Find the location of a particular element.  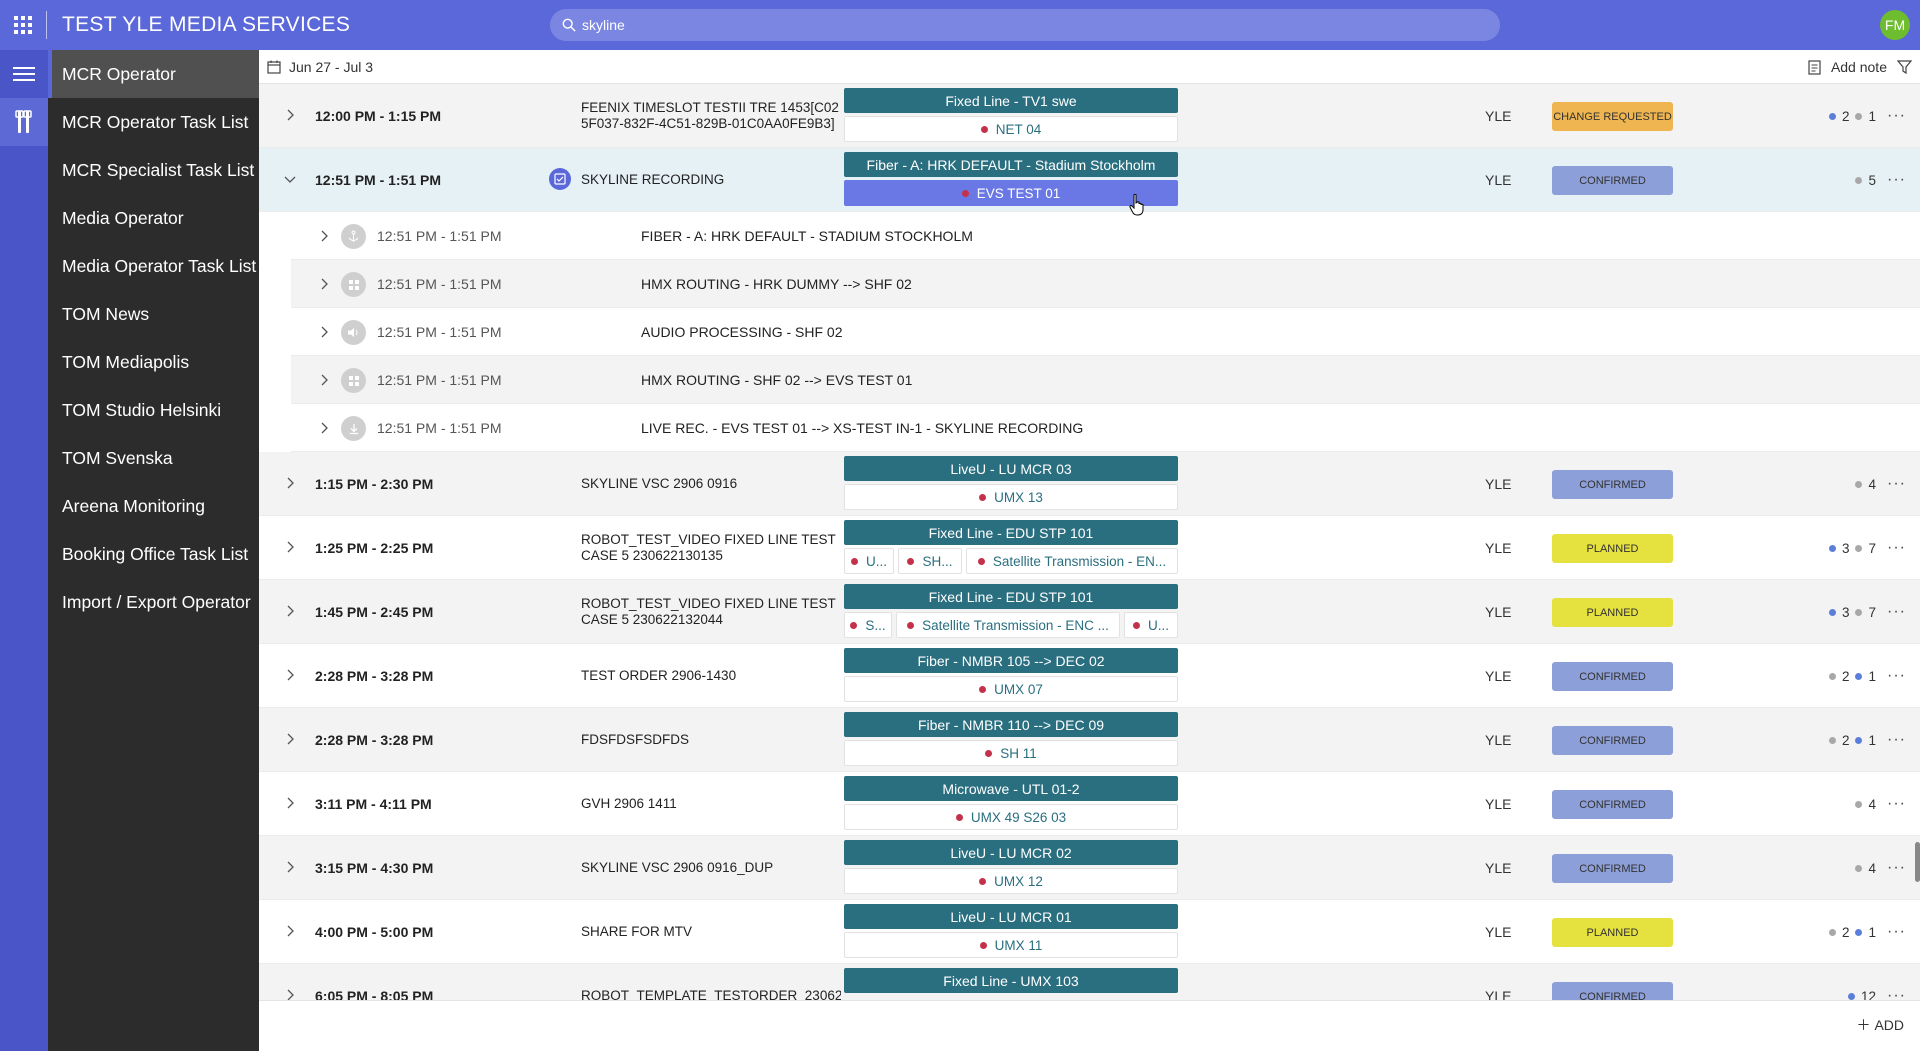

sidebar-item-tom-news: TOM News is located at coordinates (153, 314).